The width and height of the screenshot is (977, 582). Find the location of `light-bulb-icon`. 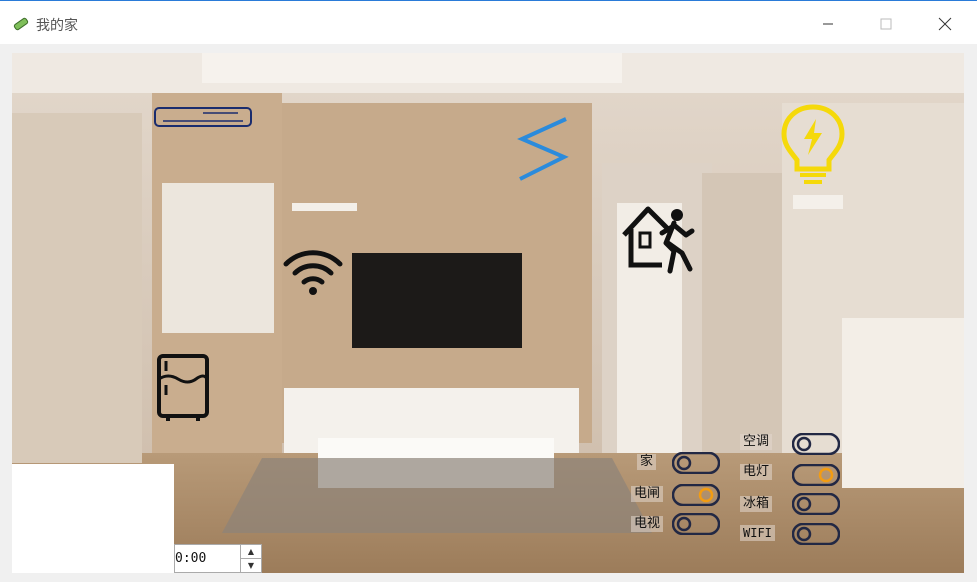

light-bulb-icon is located at coordinates (813, 144).